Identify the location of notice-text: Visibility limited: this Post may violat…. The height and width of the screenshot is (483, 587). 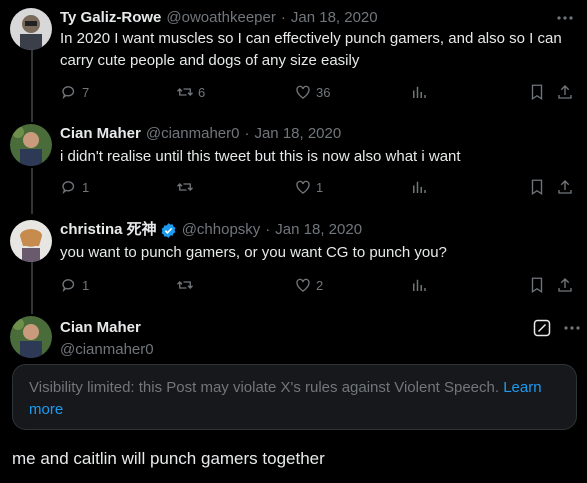
(264, 387).